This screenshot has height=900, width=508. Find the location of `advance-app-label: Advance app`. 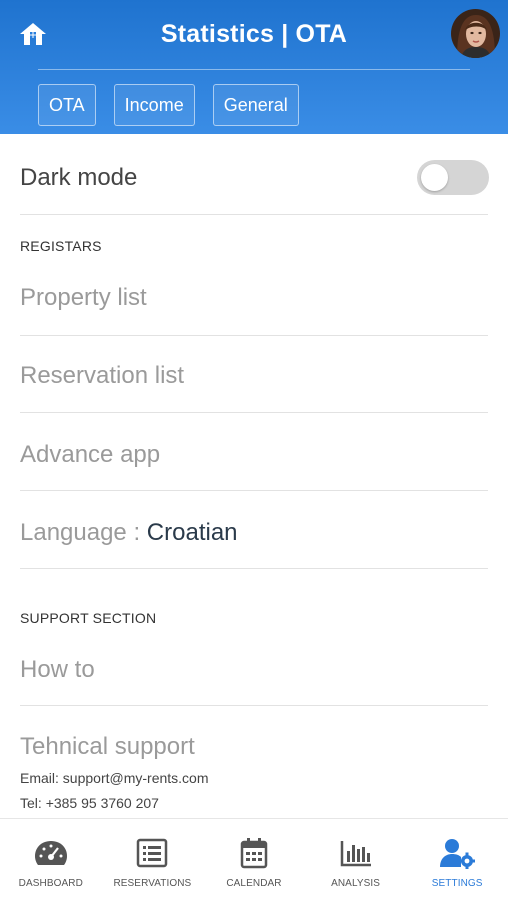

advance-app-label: Advance app is located at coordinates (90, 454).